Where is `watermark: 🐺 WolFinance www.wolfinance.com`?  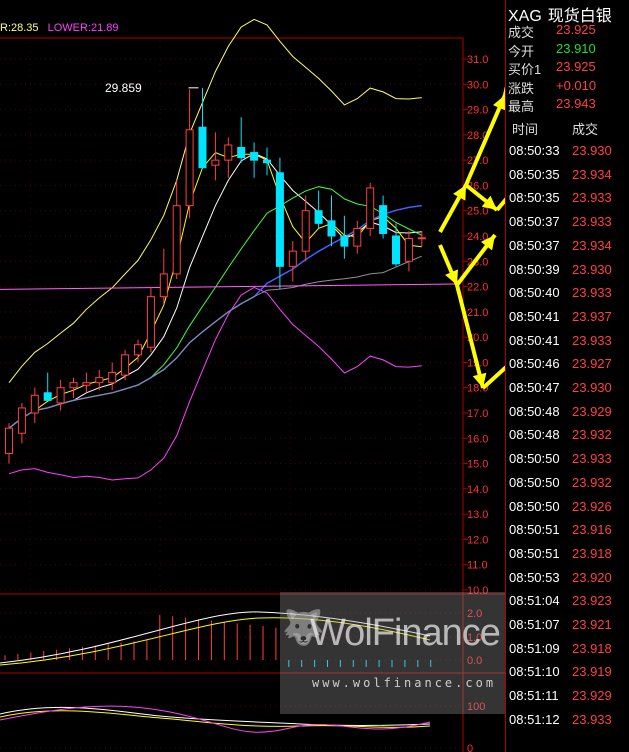 watermark: 🐺 WolFinance www.wolfinance.com is located at coordinates (392, 653).